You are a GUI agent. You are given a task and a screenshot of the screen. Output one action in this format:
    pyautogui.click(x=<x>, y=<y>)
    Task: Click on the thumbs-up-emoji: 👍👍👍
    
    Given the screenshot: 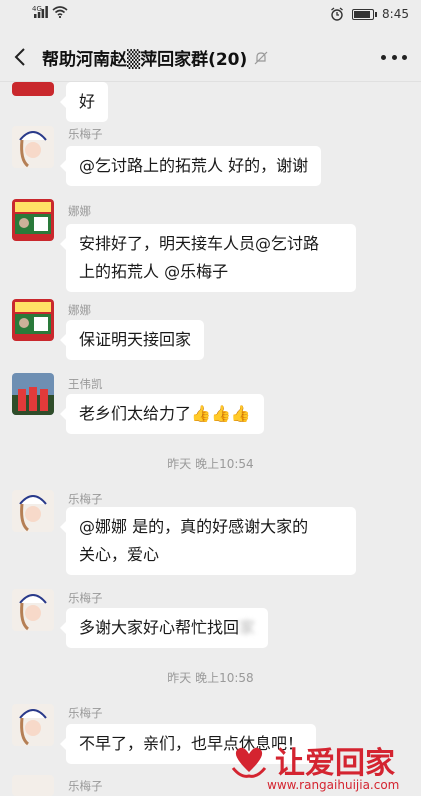 What is the action you would take?
    pyautogui.click(x=221, y=413)
    